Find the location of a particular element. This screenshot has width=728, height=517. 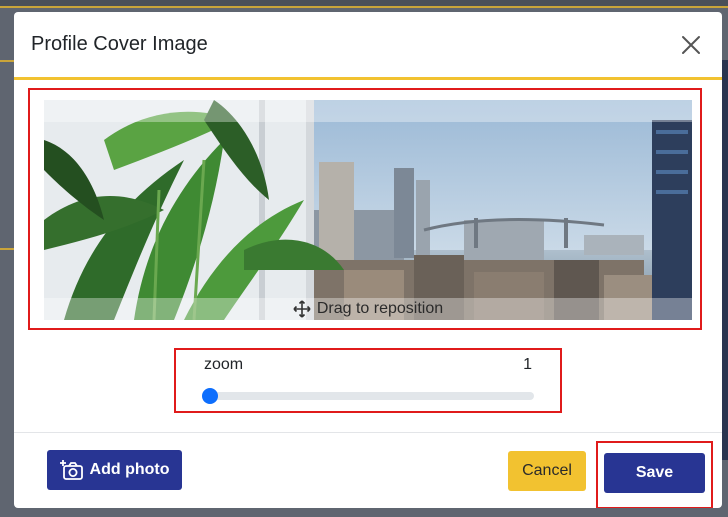

modal-footer: Add photo Cancel Save is located at coordinates (368, 470).